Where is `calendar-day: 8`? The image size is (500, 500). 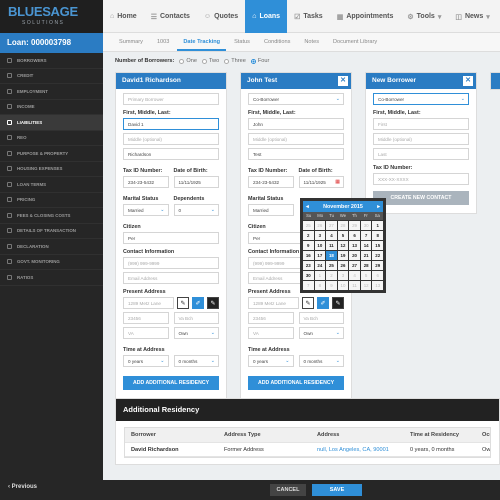 calendar-day: 8 is located at coordinates (377, 235).